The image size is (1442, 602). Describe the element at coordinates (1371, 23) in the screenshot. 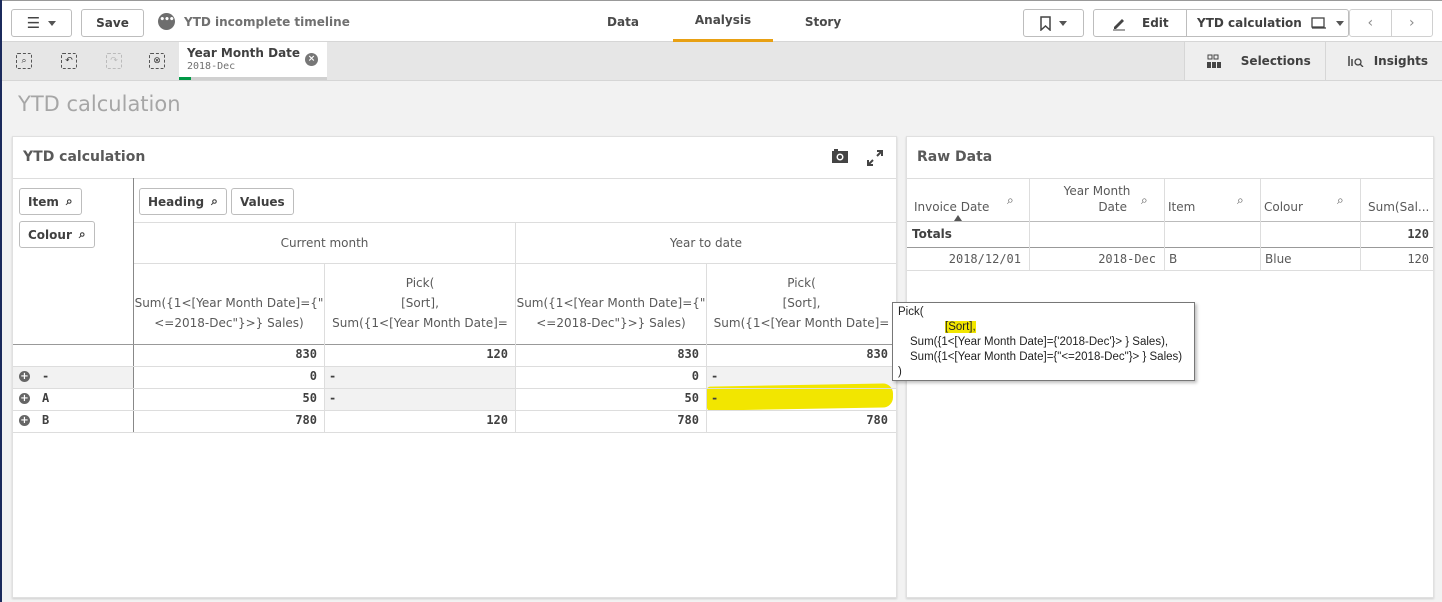

I see `previous-sheet-button: ‹` at that location.